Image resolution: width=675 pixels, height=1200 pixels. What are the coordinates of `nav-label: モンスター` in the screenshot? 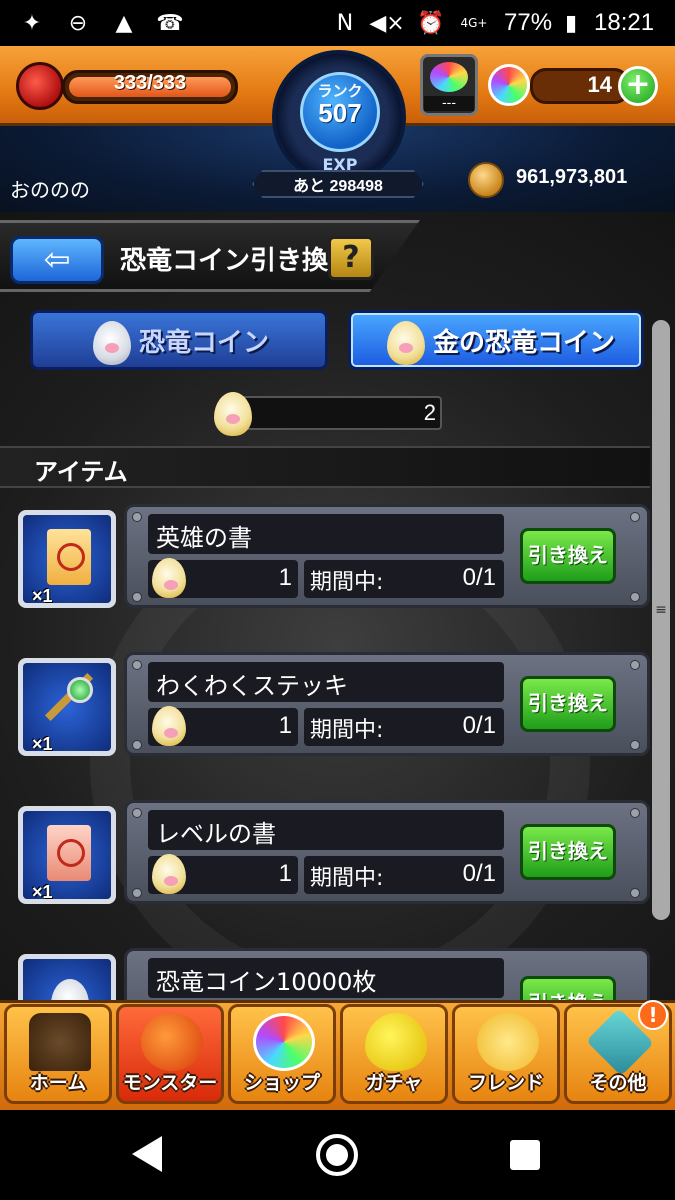 It's located at (170, 1083).